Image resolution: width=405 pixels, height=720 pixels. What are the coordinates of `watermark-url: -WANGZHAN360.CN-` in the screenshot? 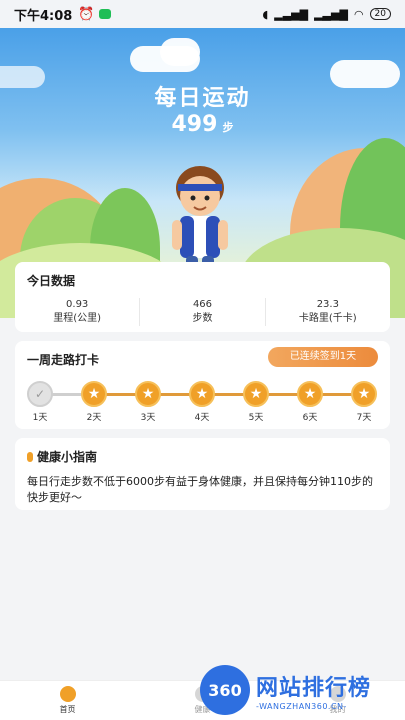 It's located at (301, 706).